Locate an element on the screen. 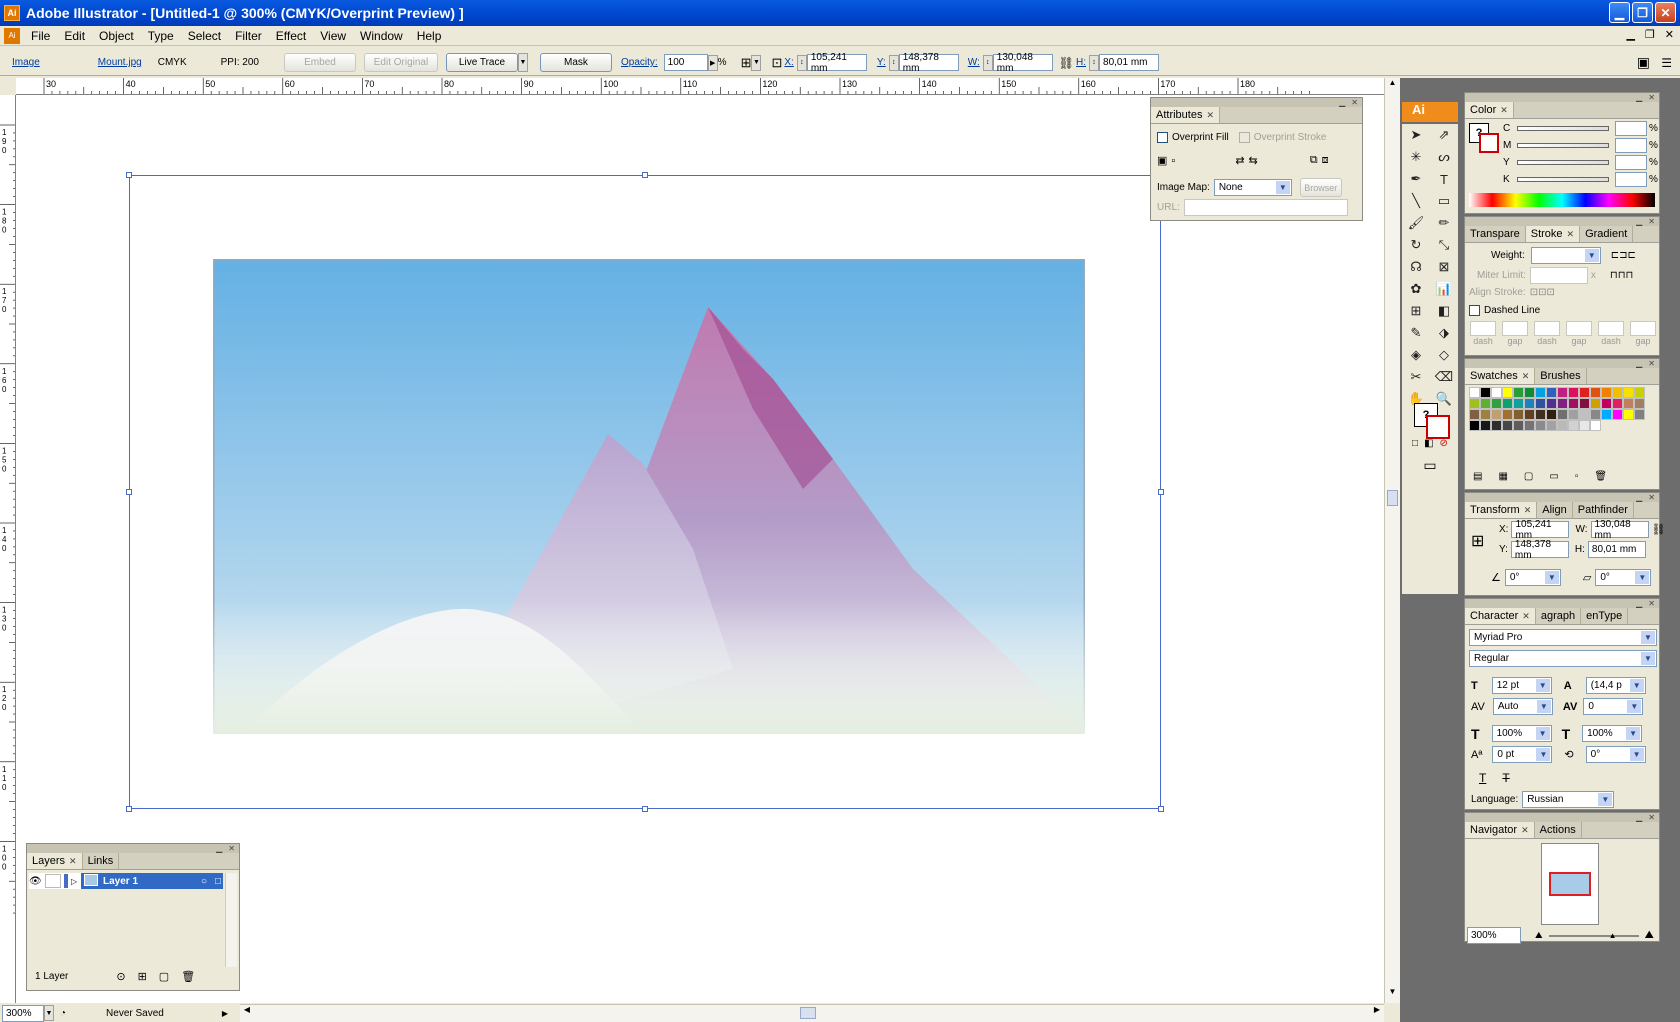 The width and height of the screenshot is (1680, 1022). image-kind-link: Image is located at coordinates (26, 62).